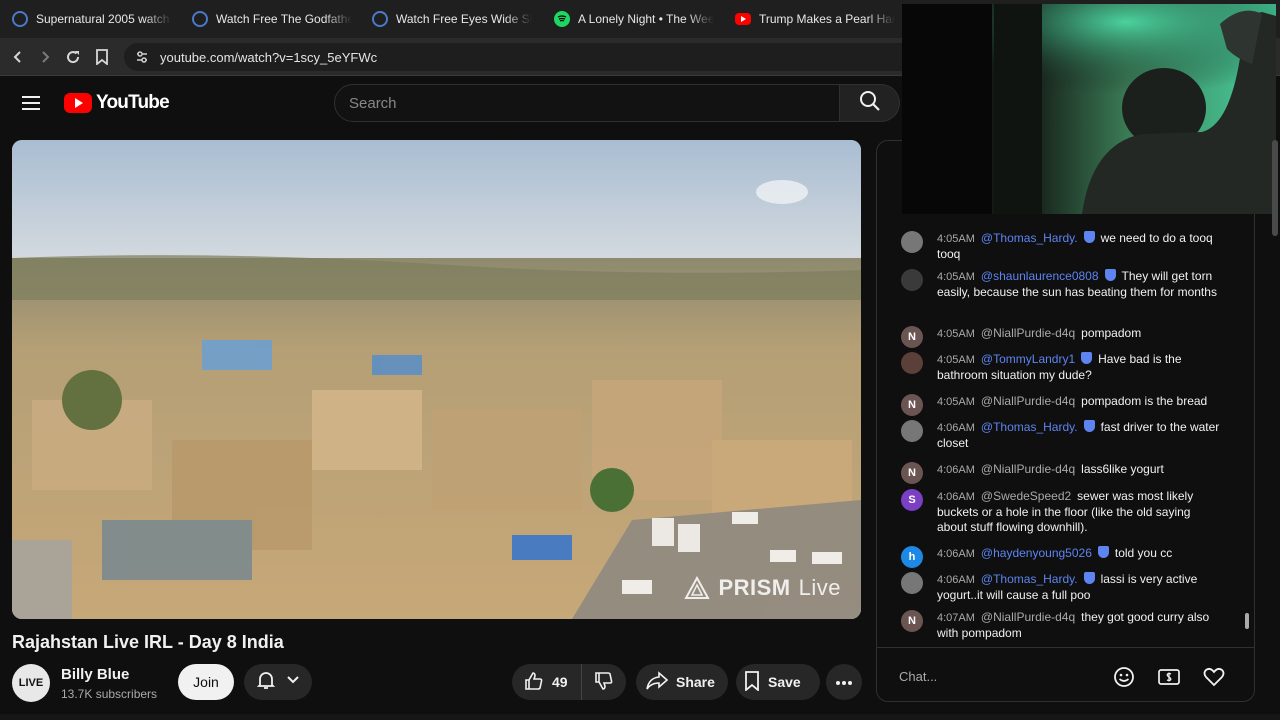 Image resolution: width=1280 pixels, height=720 pixels. I want to click on message-author: @haydenyoung5026, so click(1036, 553).